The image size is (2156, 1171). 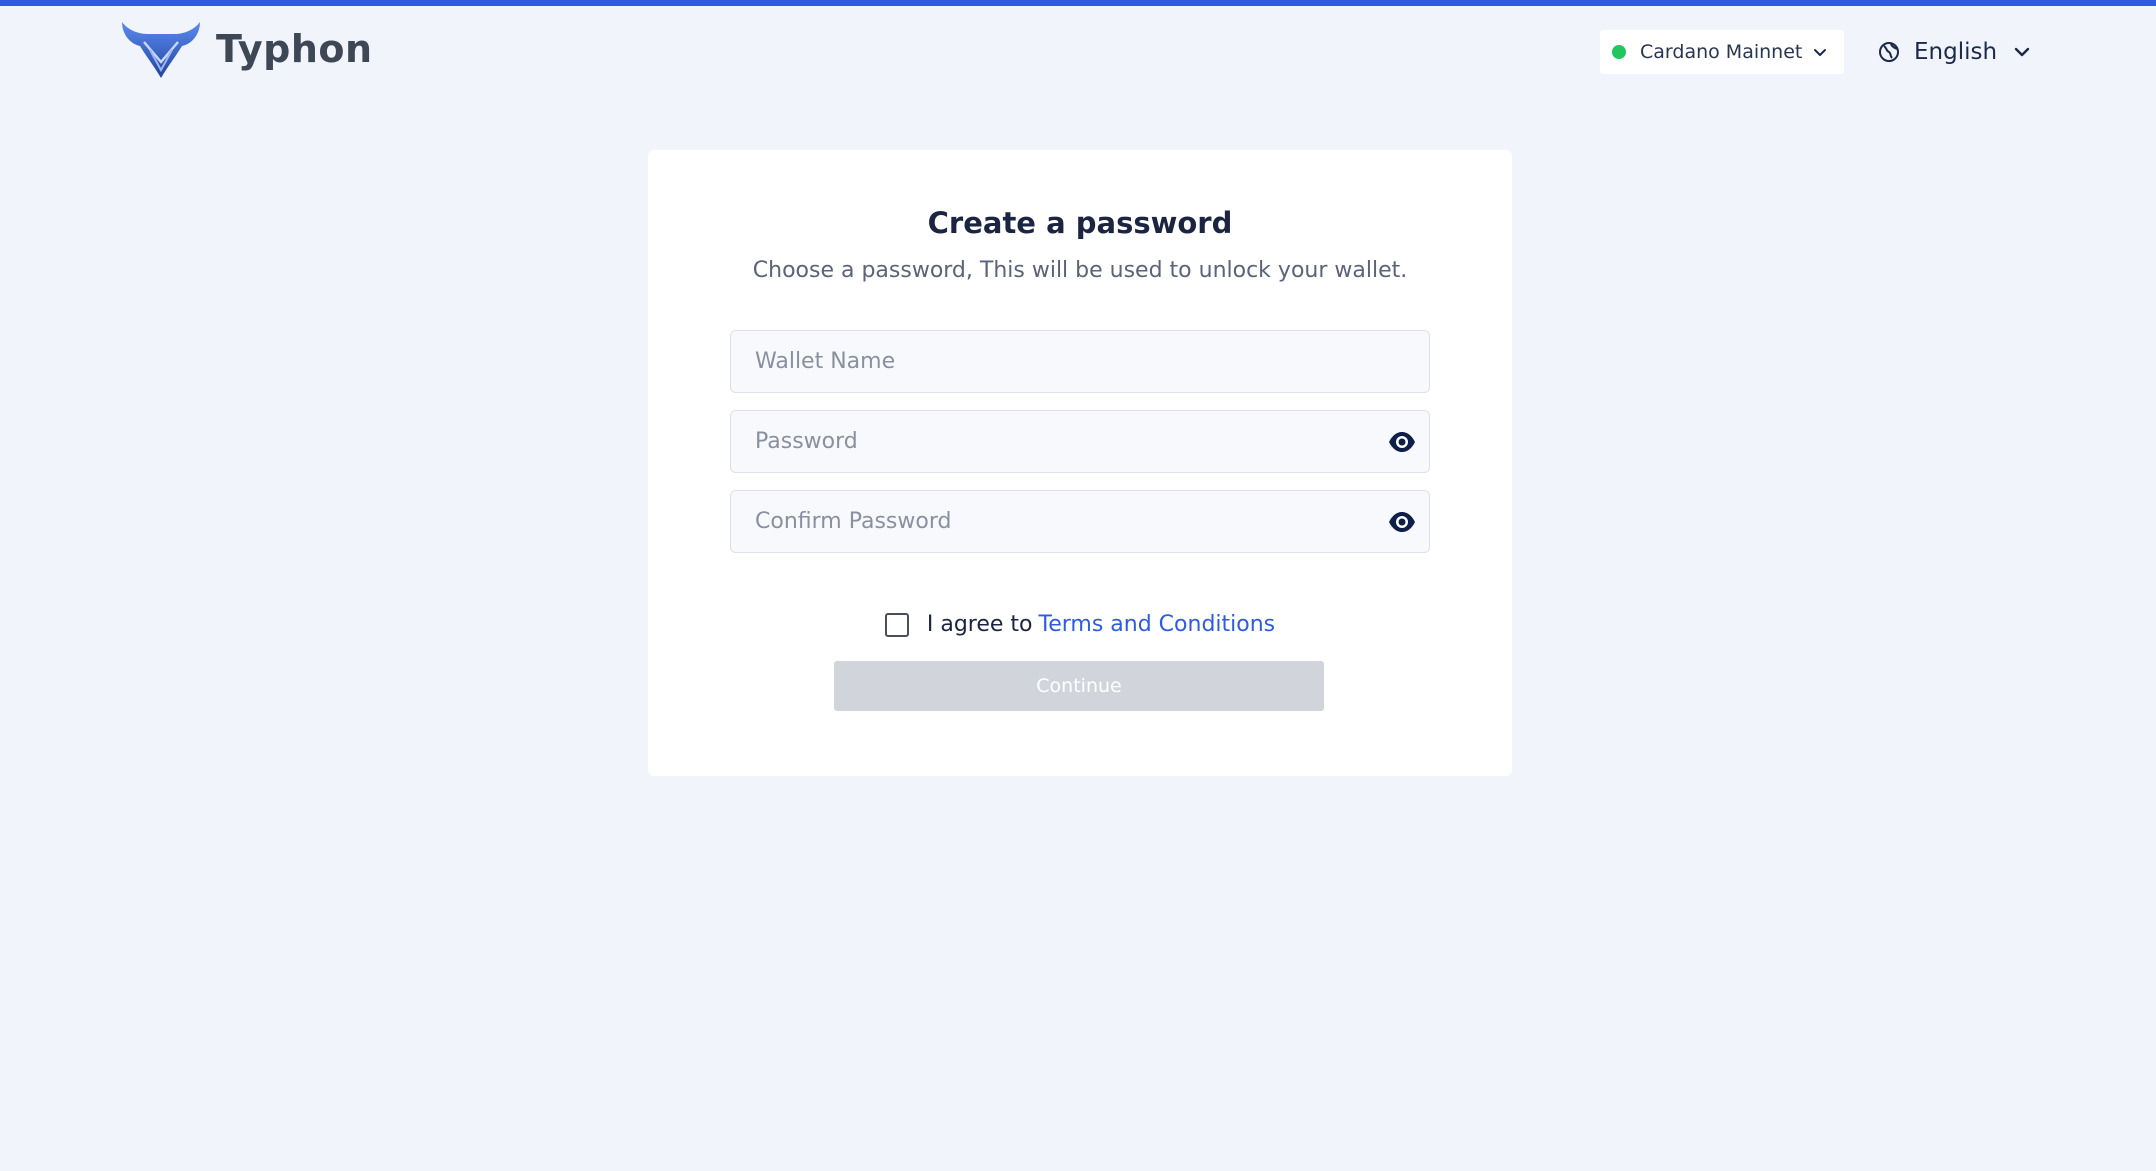 What do you see at coordinates (161, 50) in the screenshot?
I see `typhon-logo-icon` at bounding box center [161, 50].